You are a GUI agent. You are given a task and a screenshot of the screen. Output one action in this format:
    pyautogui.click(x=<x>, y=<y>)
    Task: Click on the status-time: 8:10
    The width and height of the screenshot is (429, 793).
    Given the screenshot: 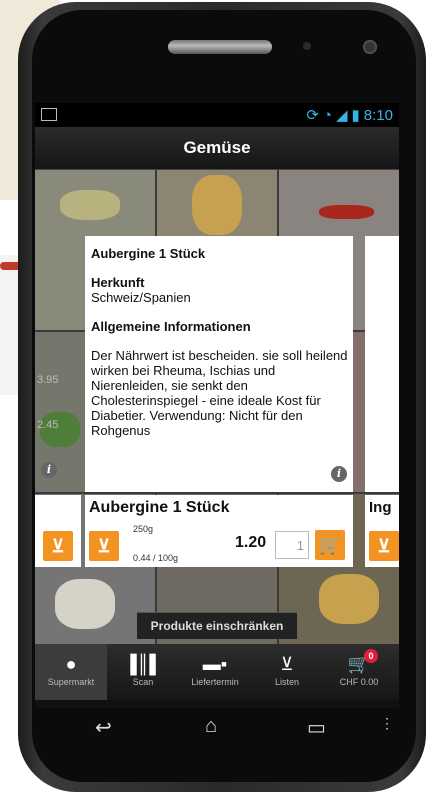 What is the action you would take?
    pyautogui.click(x=378, y=115)
    